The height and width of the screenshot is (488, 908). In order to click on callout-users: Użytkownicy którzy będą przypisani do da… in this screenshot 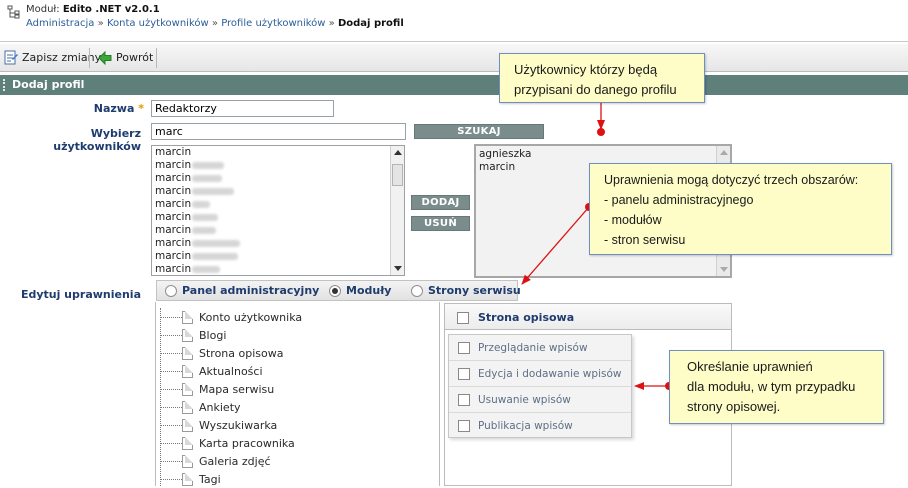, I will do `click(602, 78)`.